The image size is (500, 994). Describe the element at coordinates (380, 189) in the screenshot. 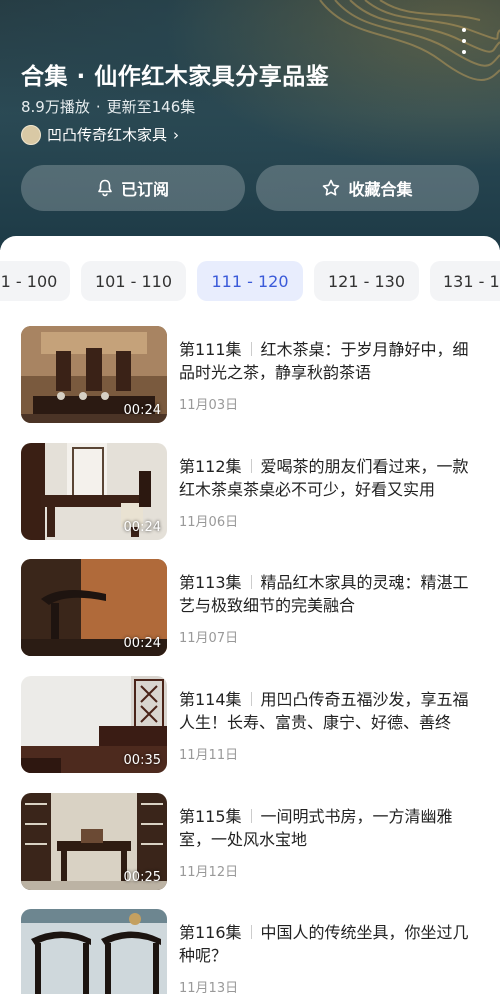

I see `collect-label: 收藏合集` at that location.